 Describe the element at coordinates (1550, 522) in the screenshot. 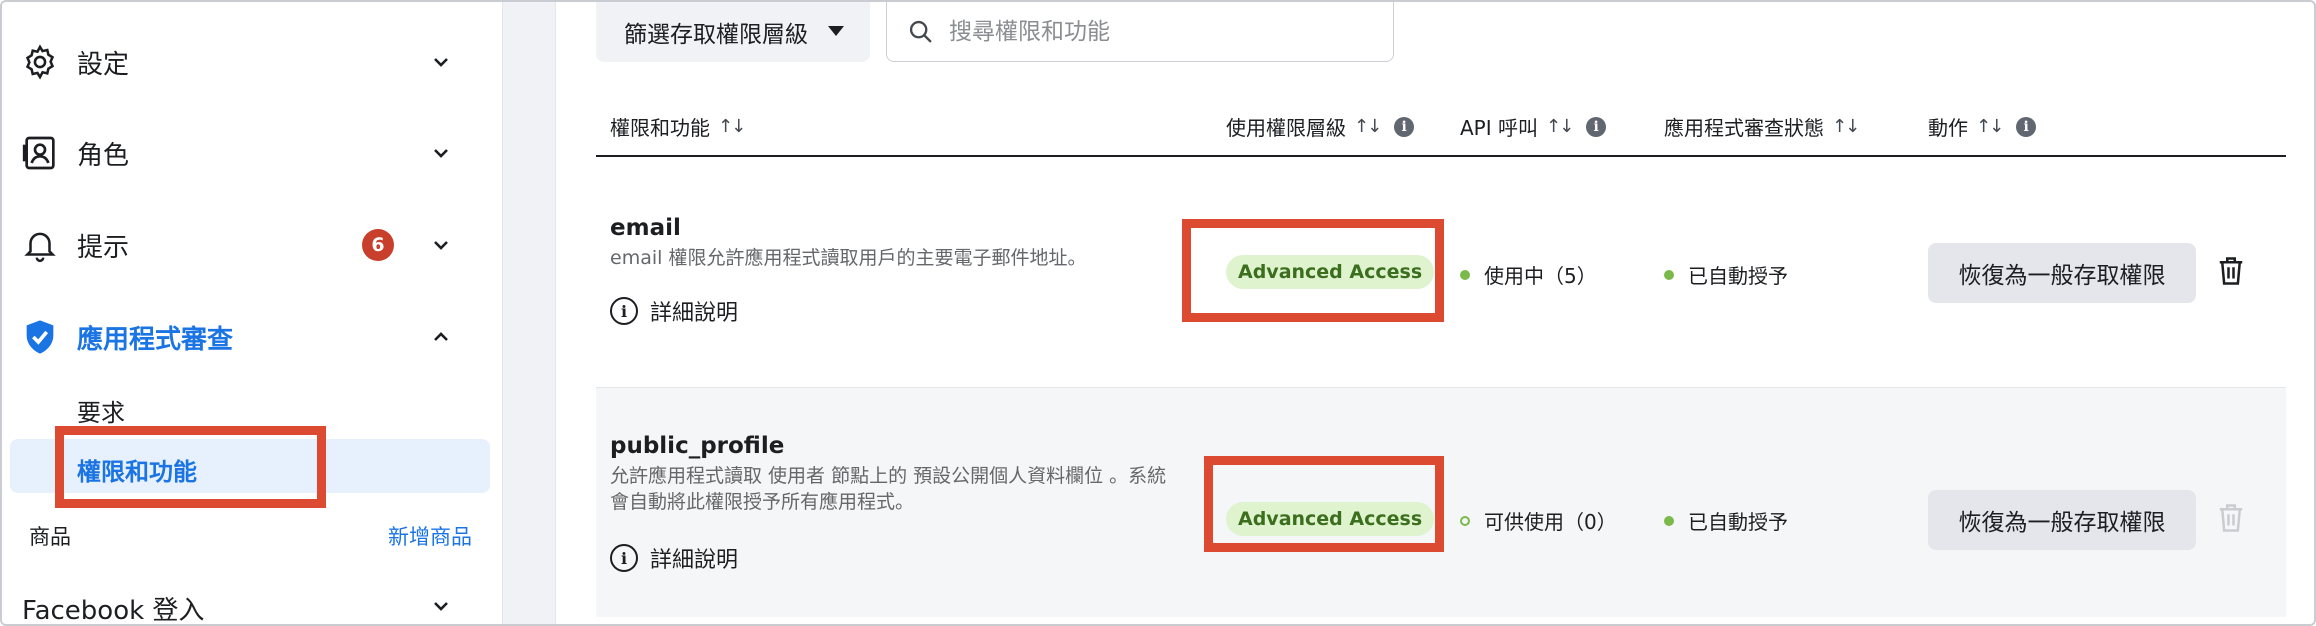

I see `api-status-text: 可供使用（0）` at that location.